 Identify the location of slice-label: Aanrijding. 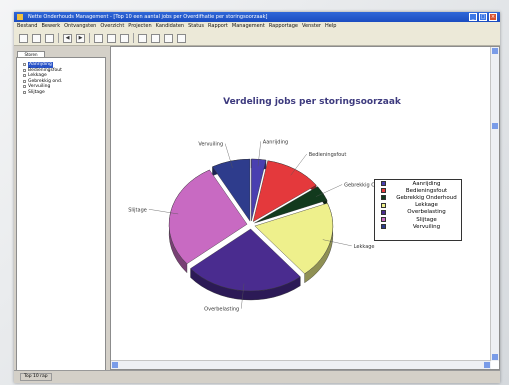
(275, 142).